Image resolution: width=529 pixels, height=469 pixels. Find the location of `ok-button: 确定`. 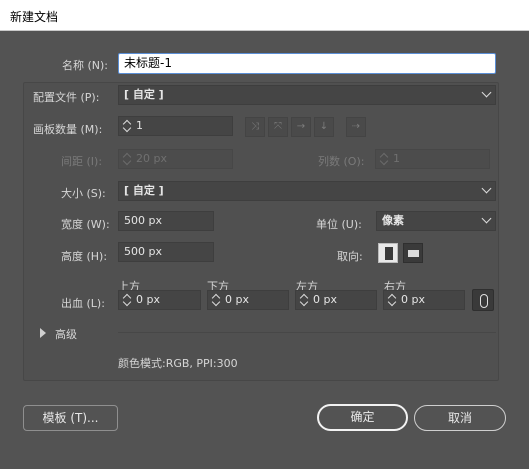

ok-button: 确定 is located at coordinates (362, 417).